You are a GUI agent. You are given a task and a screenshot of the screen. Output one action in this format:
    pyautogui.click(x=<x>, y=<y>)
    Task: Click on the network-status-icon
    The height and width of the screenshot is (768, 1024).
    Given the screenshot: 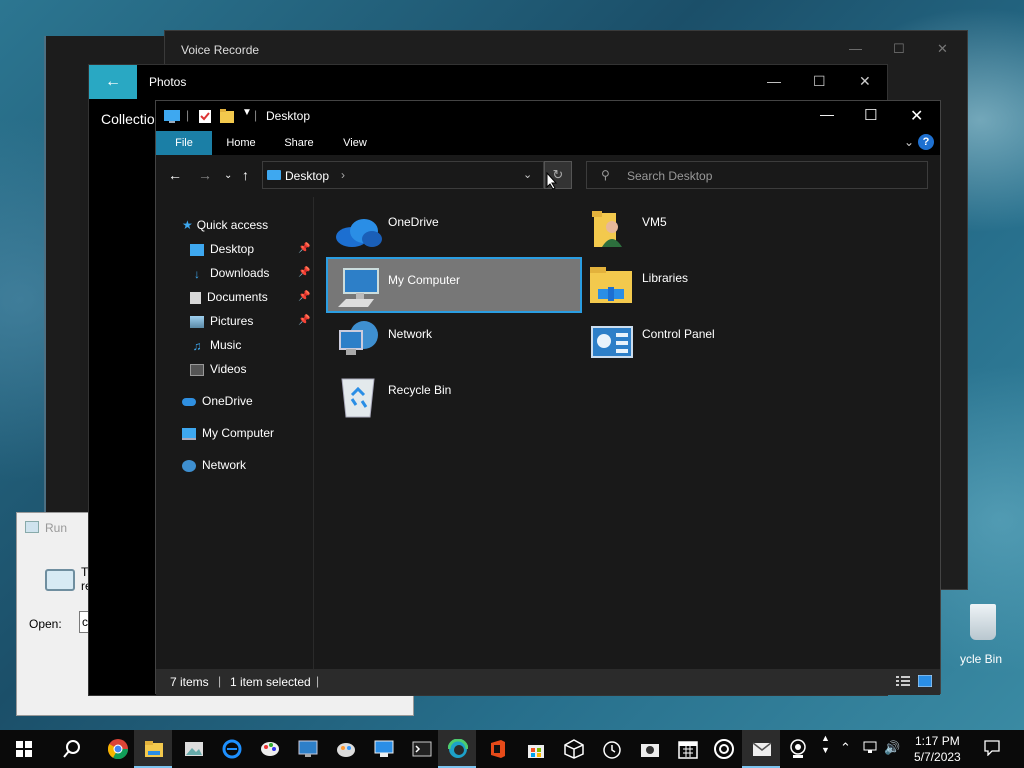 What is the action you would take?
    pyautogui.click(x=870, y=748)
    